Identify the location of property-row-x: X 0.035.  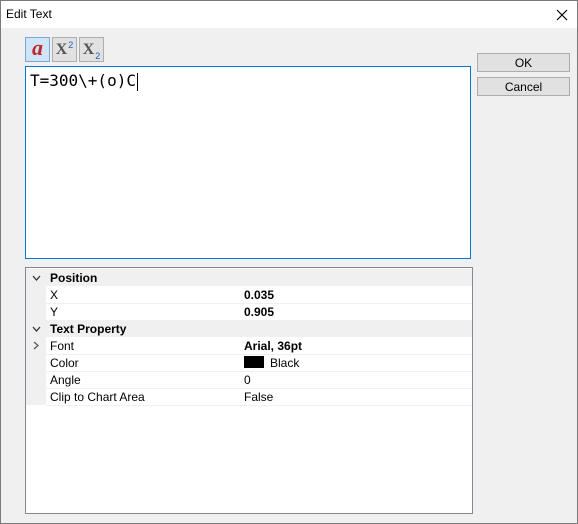
(249, 294).